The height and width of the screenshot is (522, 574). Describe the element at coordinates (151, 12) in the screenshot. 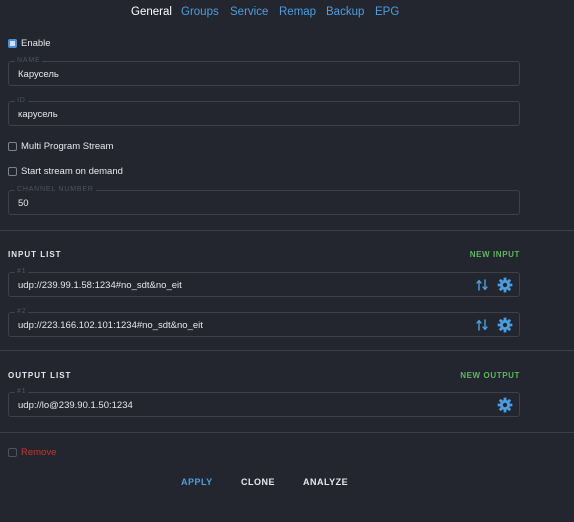

I see `tab-general: General` at that location.